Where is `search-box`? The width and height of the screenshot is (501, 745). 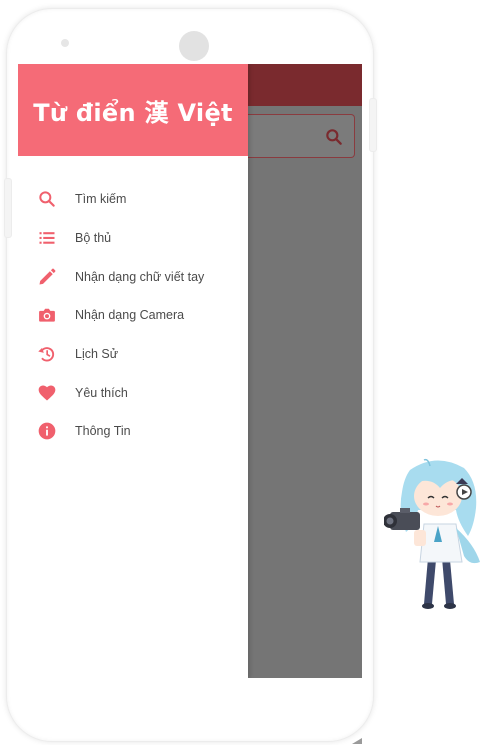 search-box is located at coordinates (301, 136).